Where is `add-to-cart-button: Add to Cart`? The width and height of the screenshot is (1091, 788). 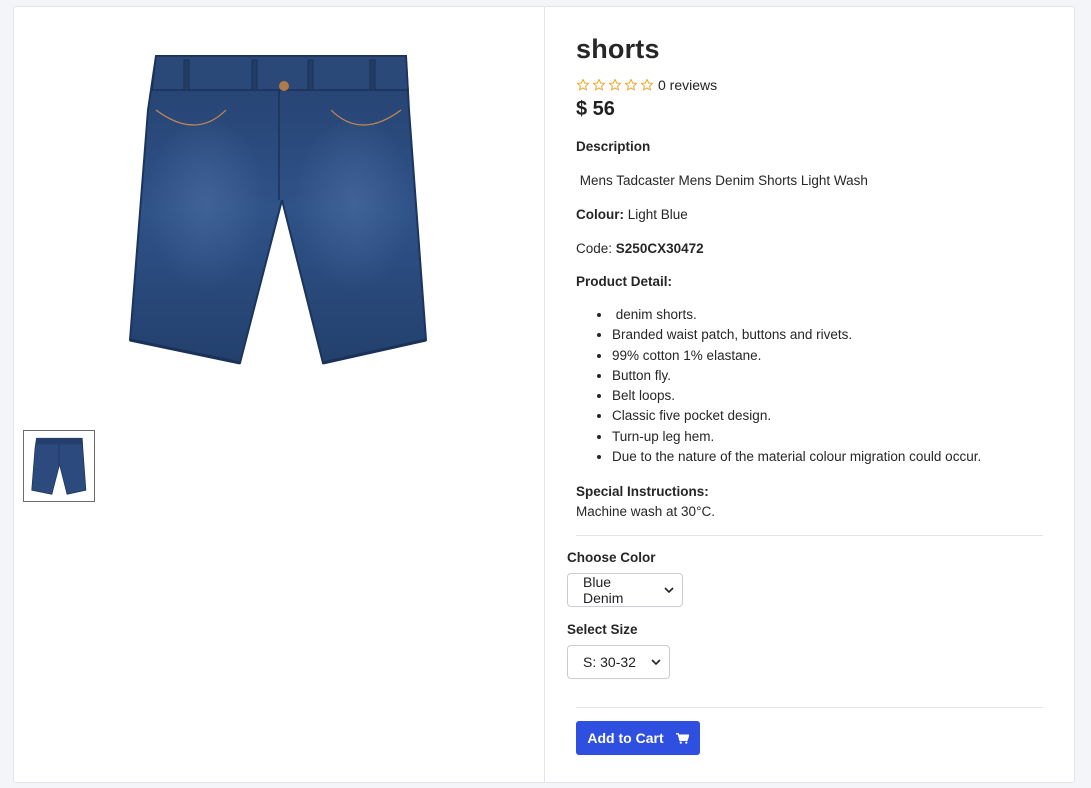 add-to-cart-button: Add to Cart is located at coordinates (638, 738).